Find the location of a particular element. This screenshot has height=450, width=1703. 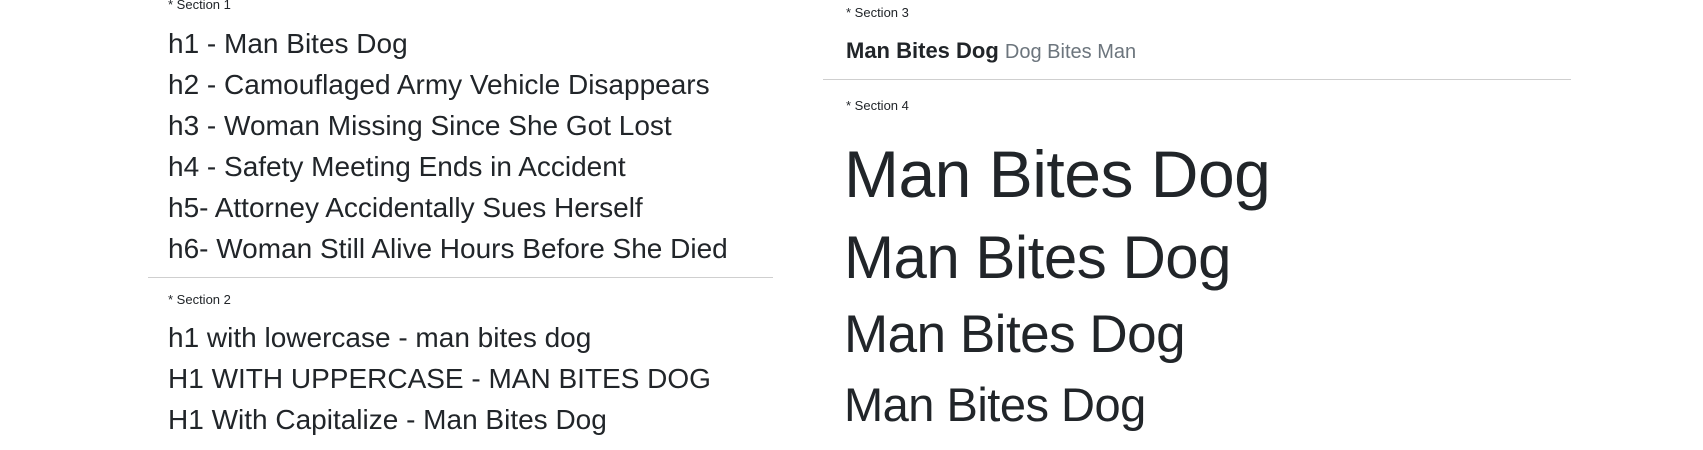

heading-capitalize: H1 With Capitalize - Man Bites Dog is located at coordinates (387, 419).